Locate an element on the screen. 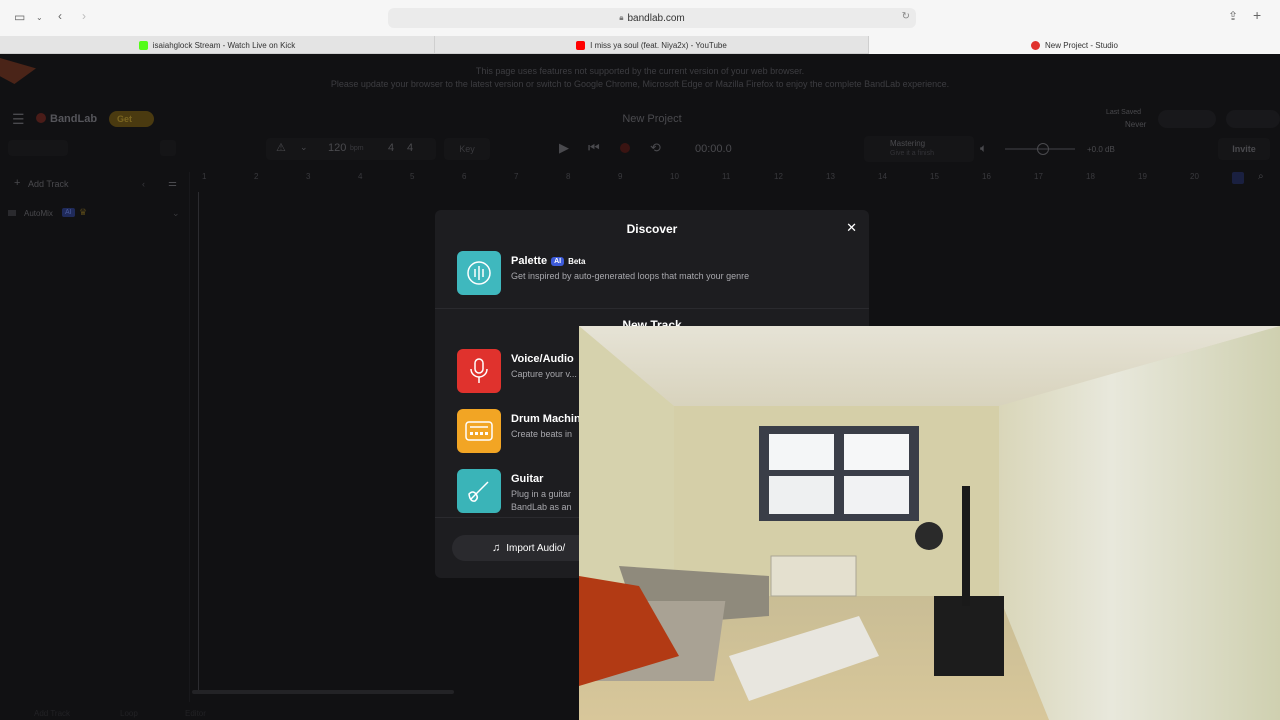 The height and width of the screenshot is (720, 1280). ruler-label: 3 is located at coordinates (308, 176).